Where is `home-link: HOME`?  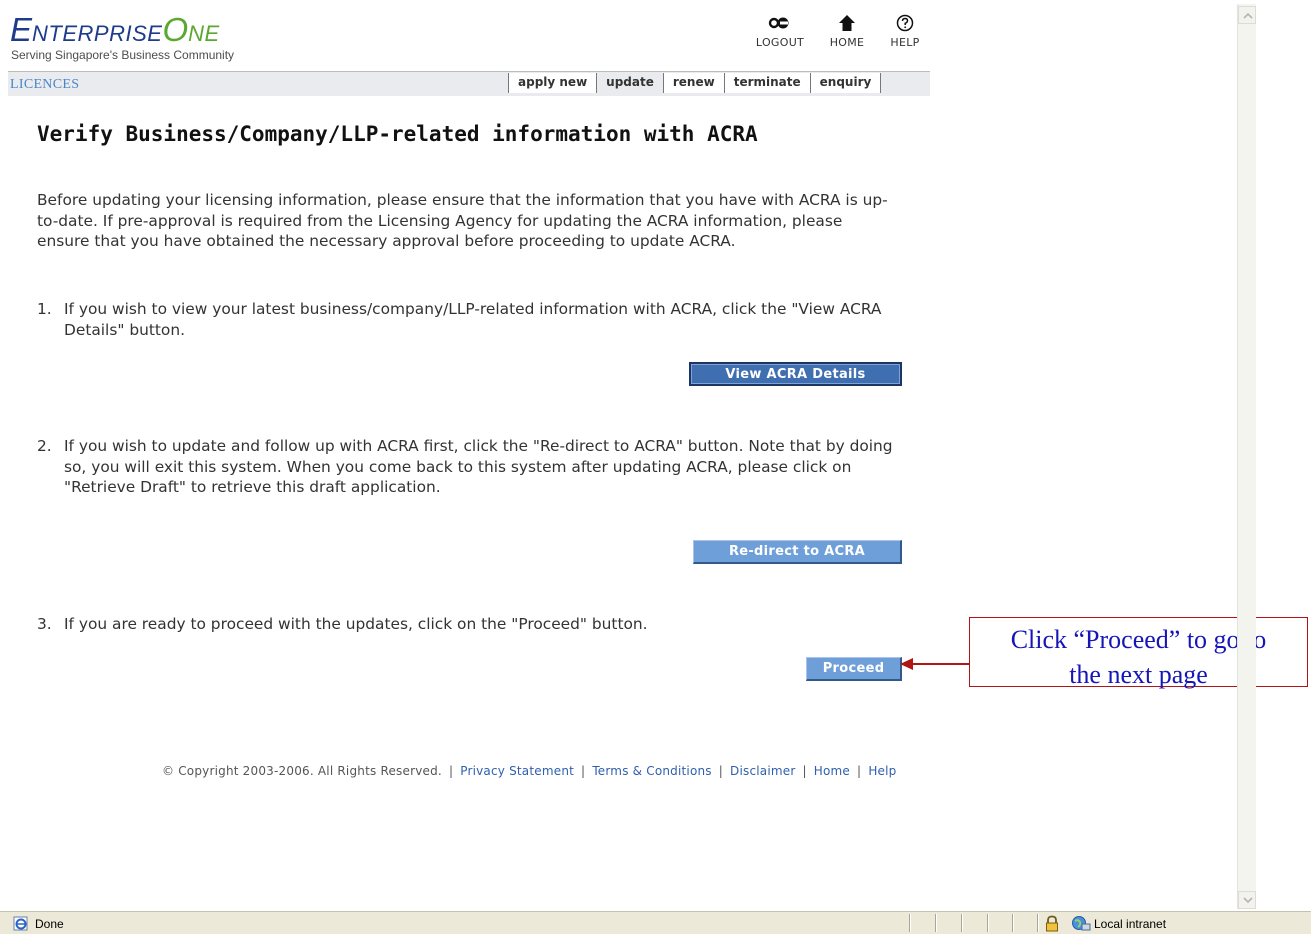
home-link: HOME is located at coordinates (847, 31).